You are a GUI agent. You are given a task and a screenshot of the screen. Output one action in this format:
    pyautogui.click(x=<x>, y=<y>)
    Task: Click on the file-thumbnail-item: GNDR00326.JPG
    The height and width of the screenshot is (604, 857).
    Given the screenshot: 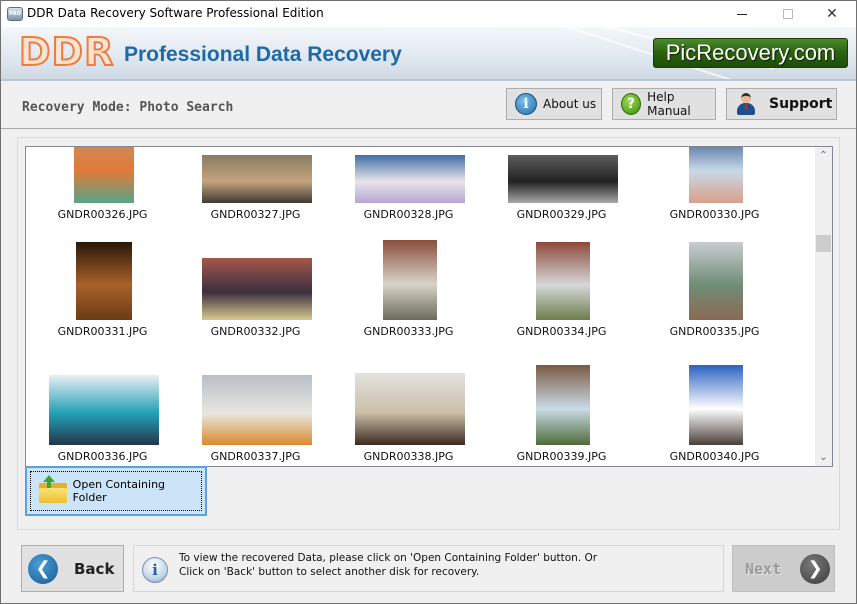 What is the action you would take?
    pyautogui.click(x=102, y=197)
    